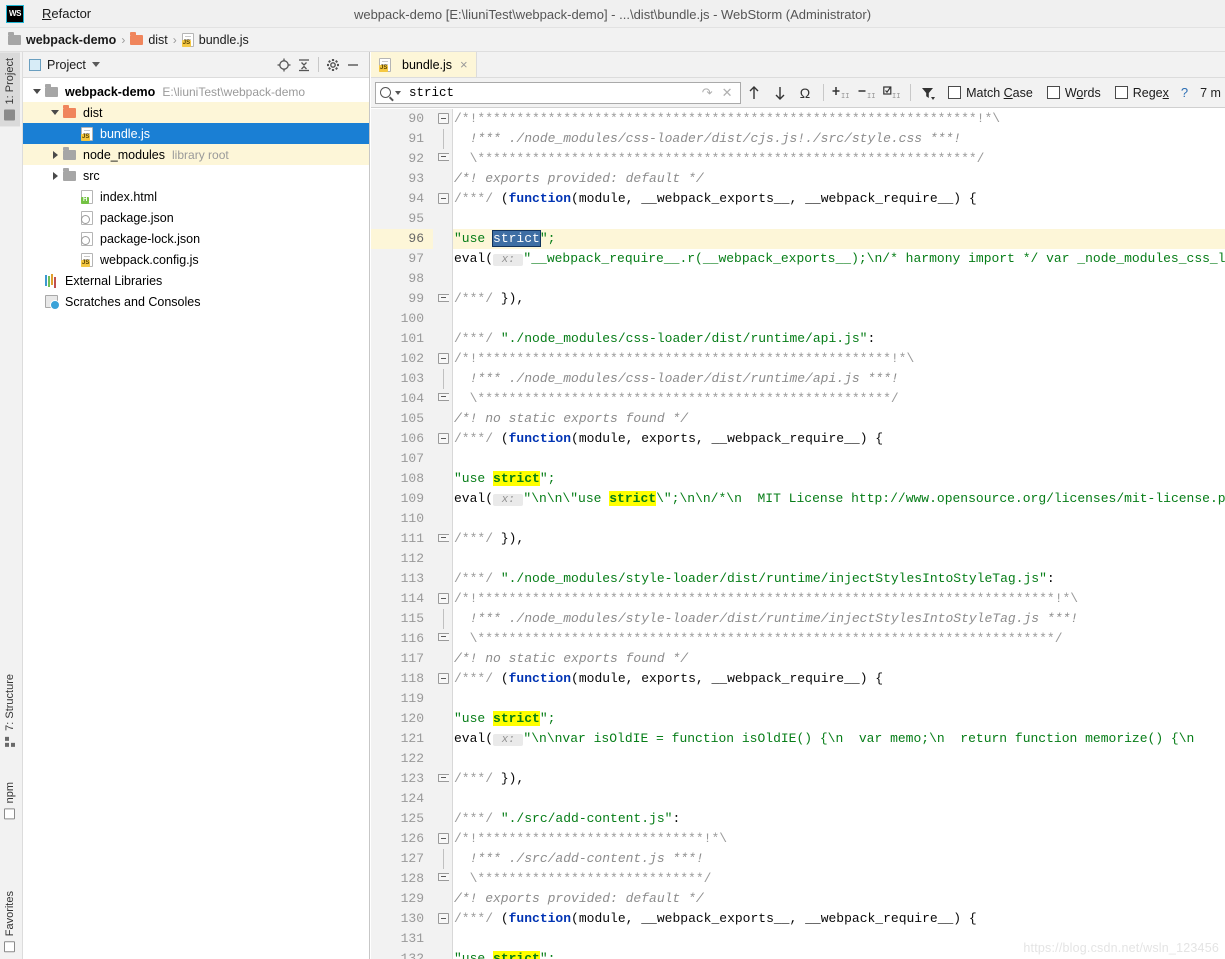  Describe the element at coordinates (215, 39) in the screenshot. I see `breadcrumb-item-bundle-js: bundle.js` at that location.